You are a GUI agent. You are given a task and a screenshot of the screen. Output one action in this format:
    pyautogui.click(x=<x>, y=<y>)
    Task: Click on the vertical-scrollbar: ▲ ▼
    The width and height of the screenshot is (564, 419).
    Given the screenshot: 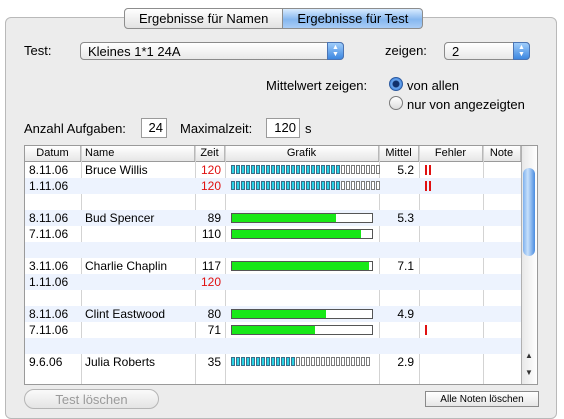 What is the action you would take?
    pyautogui.click(x=529, y=265)
    